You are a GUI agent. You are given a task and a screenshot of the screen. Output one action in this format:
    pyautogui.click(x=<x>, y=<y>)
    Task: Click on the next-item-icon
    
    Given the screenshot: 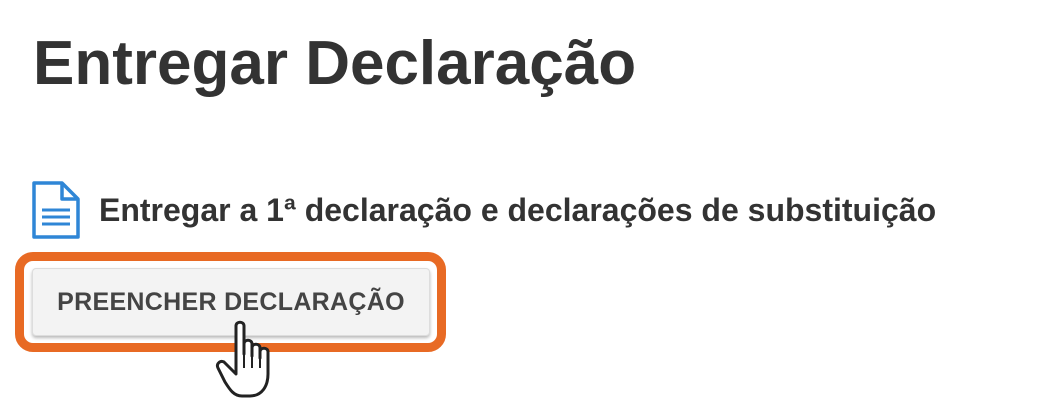 What is the action you would take?
    pyautogui.click(x=57, y=399)
    